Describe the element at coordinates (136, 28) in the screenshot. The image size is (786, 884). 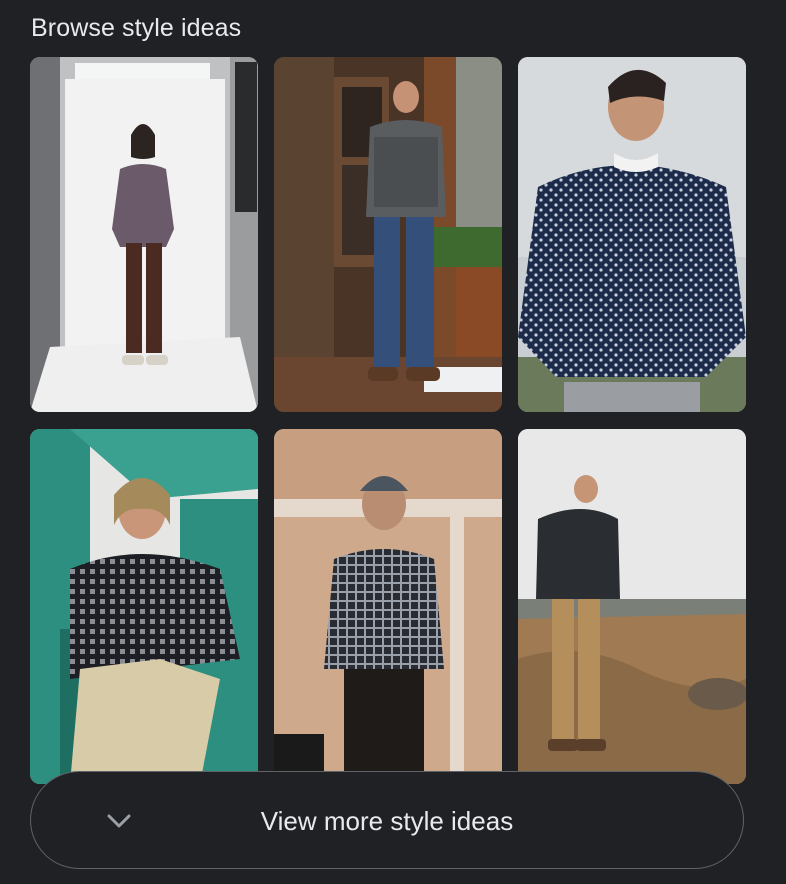
I see `section-title: Browse style ideas` at that location.